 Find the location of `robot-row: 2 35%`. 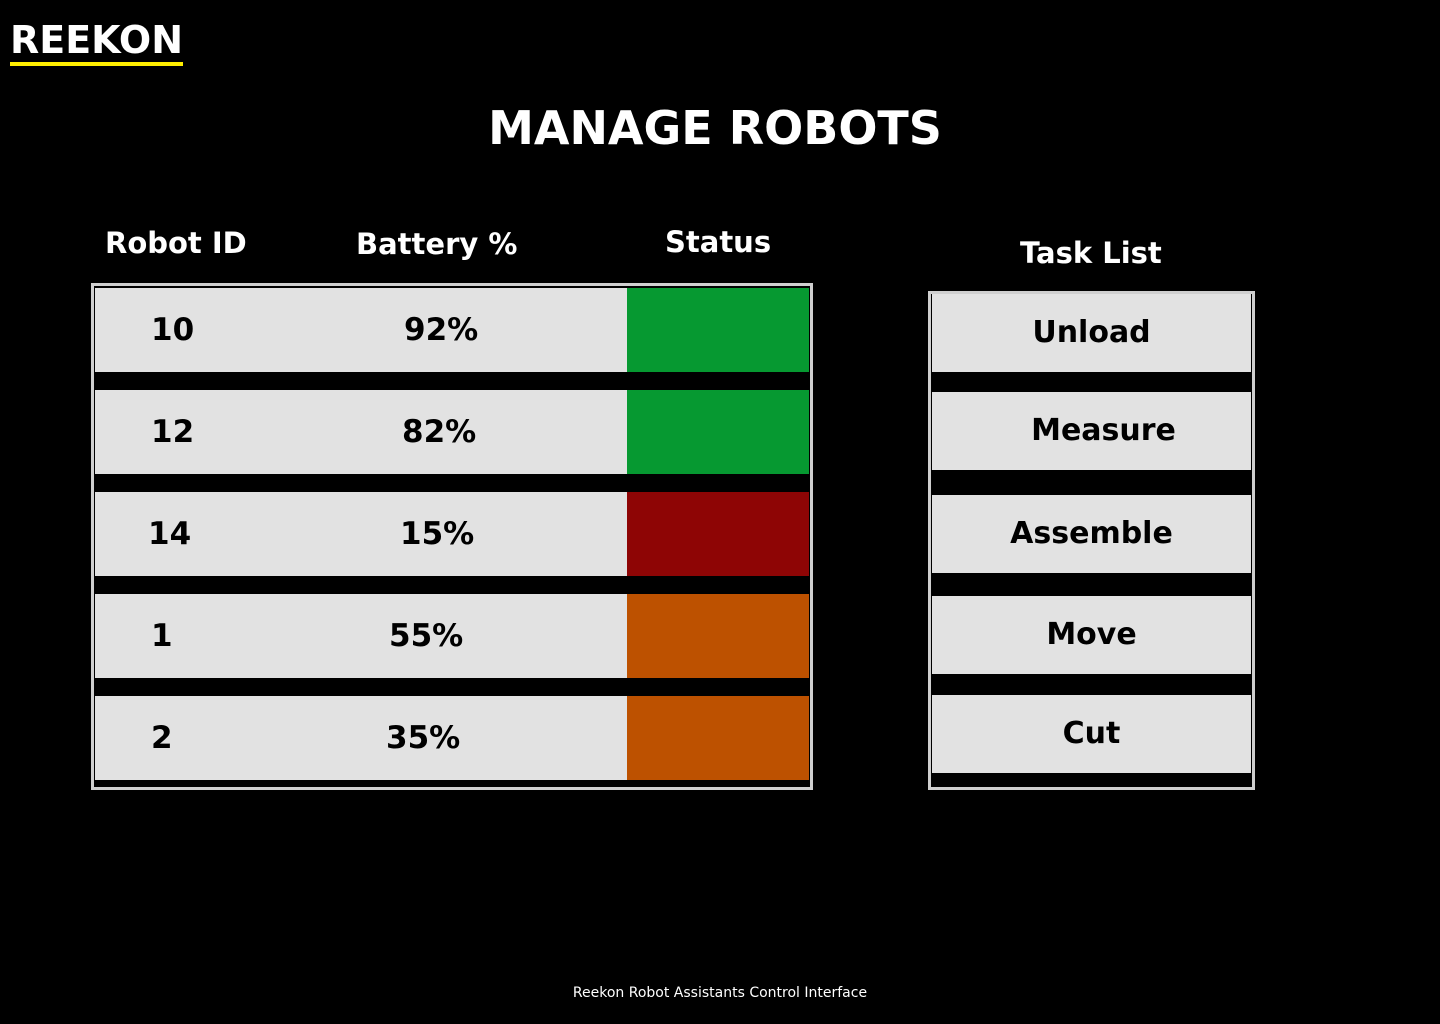

robot-row: 2 35% is located at coordinates (452, 738).